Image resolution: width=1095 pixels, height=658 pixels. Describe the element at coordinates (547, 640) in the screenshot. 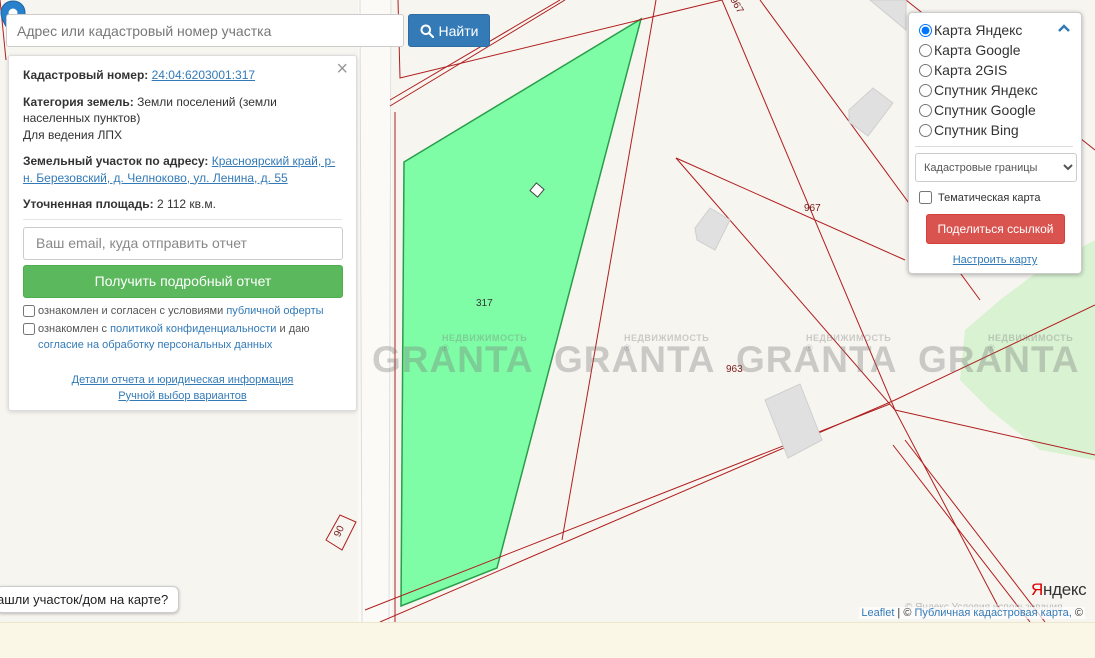

I see `bottom-strip` at that location.